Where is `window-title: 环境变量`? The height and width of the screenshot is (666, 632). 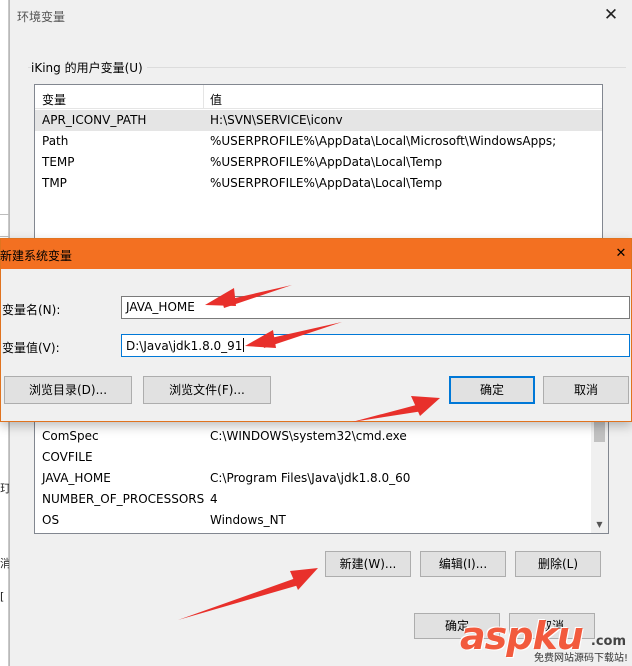
window-title: 环境变量 is located at coordinates (41, 17).